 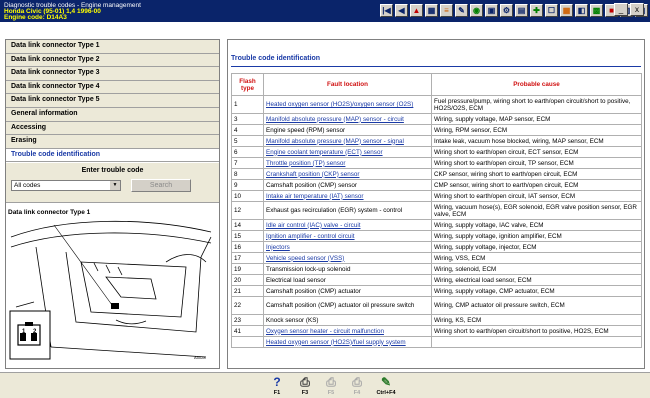 I want to click on flash-code-cell: 8, so click(x=247, y=174).